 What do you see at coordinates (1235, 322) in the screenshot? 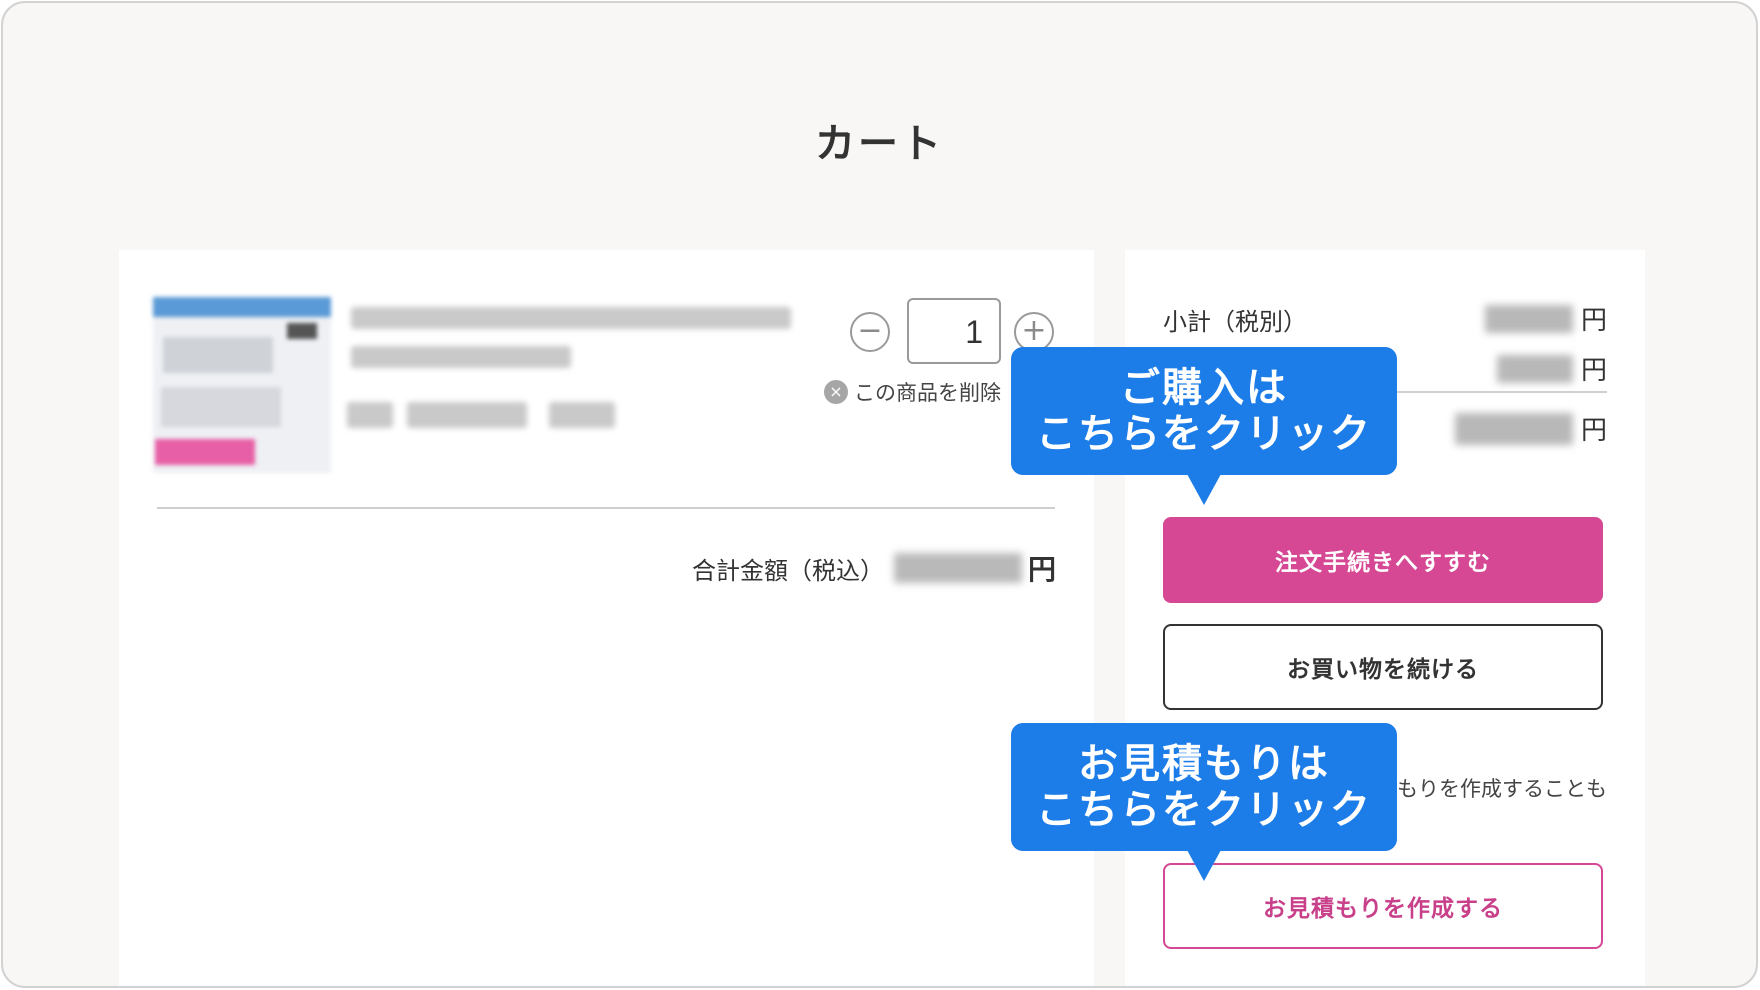
I see `subtotal-label: 小計（税別）` at bounding box center [1235, 322].